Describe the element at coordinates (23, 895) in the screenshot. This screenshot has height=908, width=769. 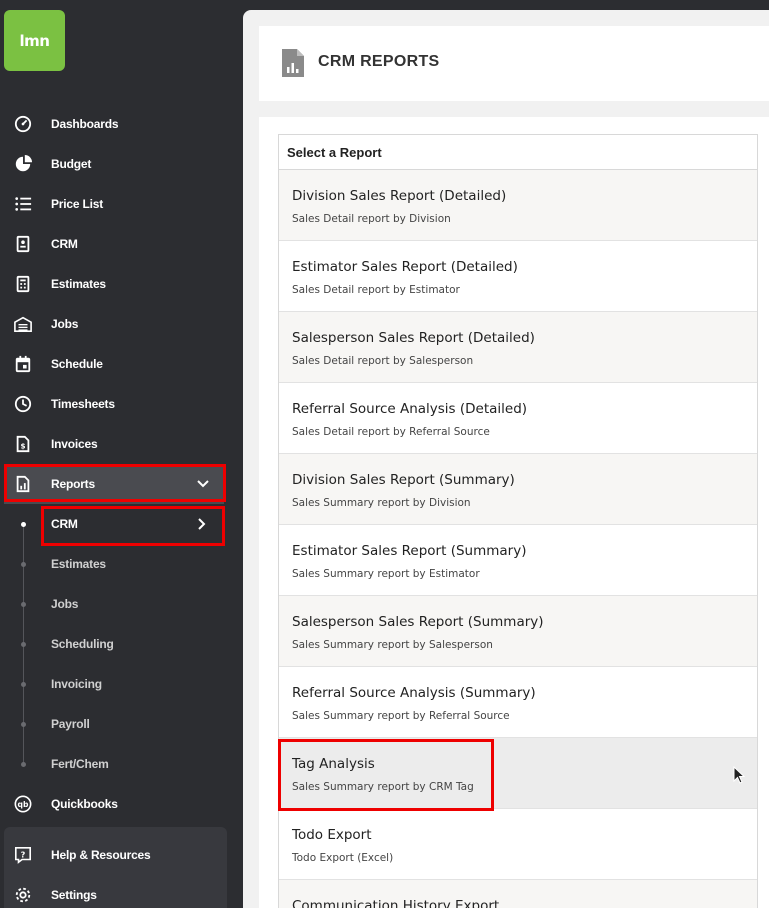
I see `gear-icon` at that location.